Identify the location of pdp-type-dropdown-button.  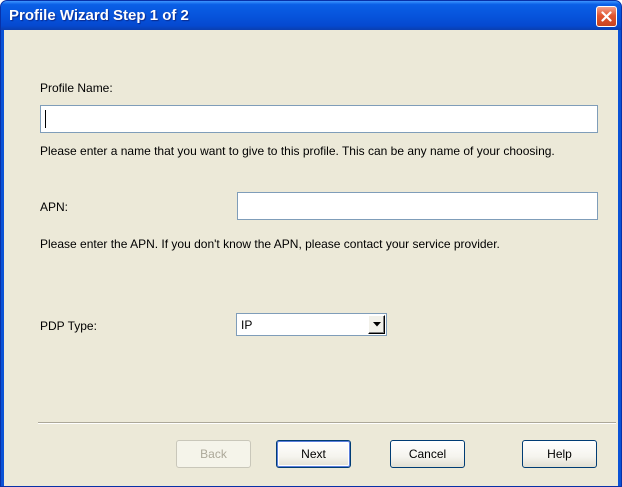
(376, 324).